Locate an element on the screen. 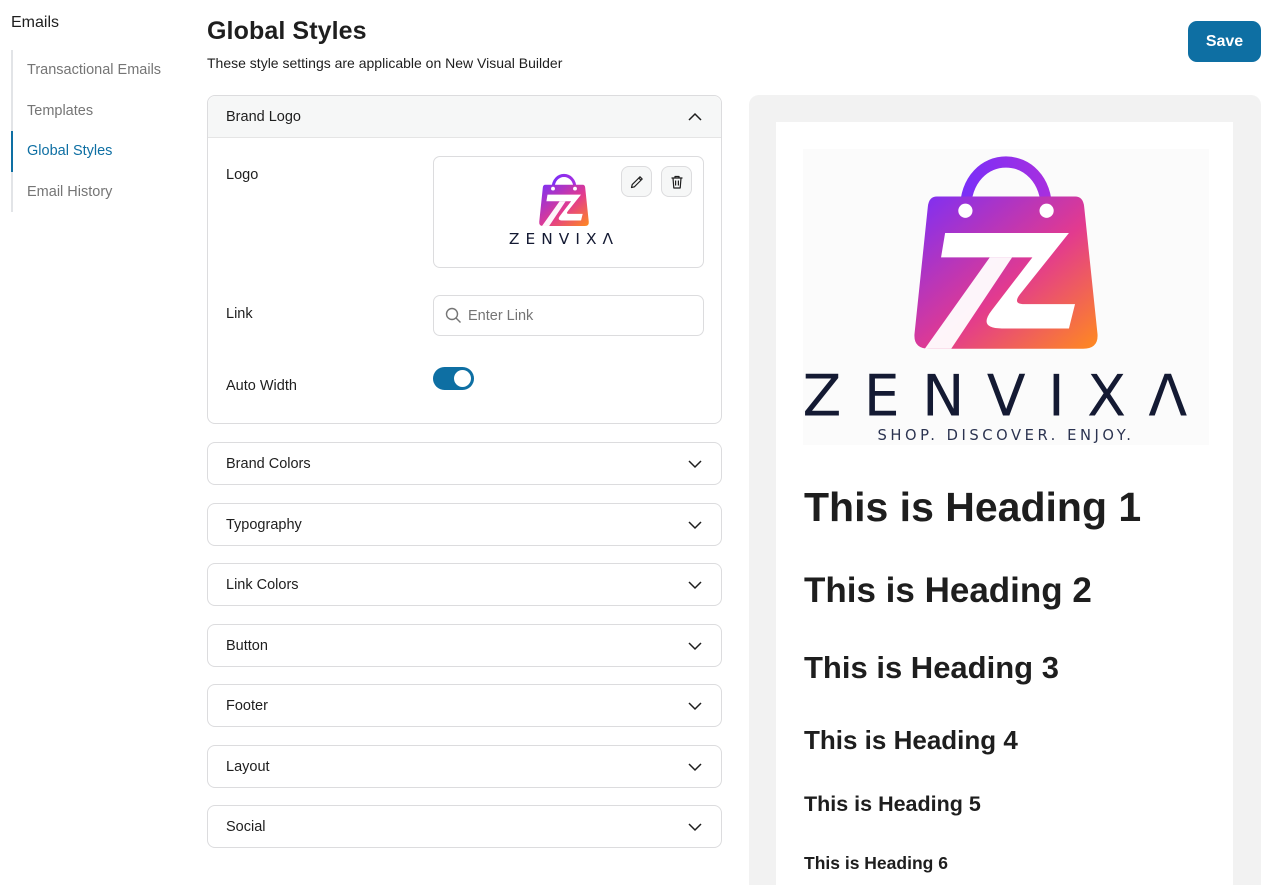  svg-text: SHOP. DISCOVER. ENJOY. is located at coordinates (1005, 435).